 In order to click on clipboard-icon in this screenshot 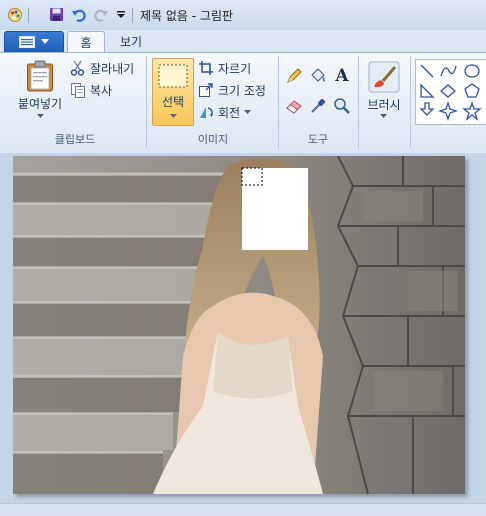, I will do `click(40, 76)`.